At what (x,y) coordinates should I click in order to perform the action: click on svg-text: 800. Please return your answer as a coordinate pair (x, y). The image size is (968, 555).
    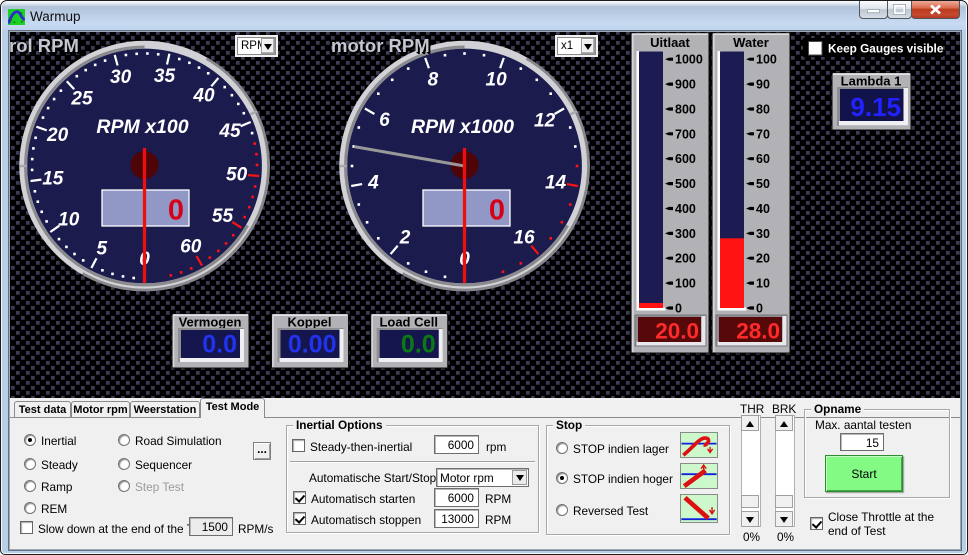
    Looking at the image, I should click on (685, 110).